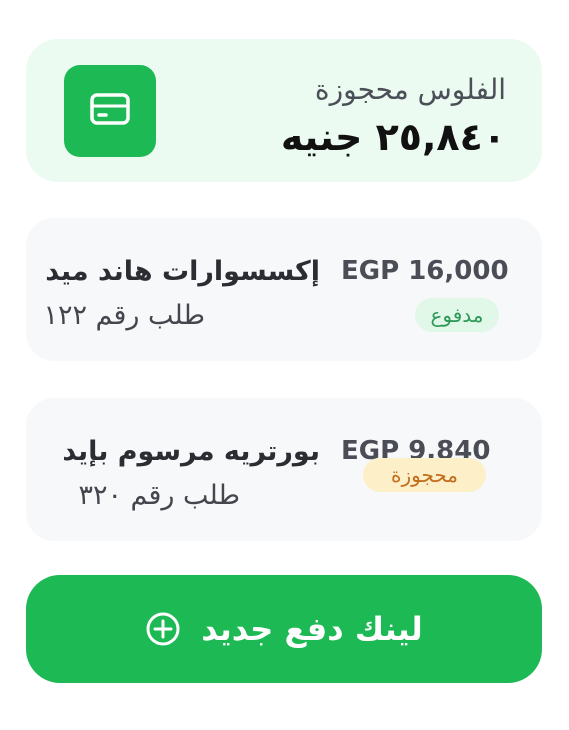 This screenshot has width=569, height=730. Describe the element at coordinates (124, 315) in the screenshot. I see `order-number: طلب رقم ١٢٢` at that location.